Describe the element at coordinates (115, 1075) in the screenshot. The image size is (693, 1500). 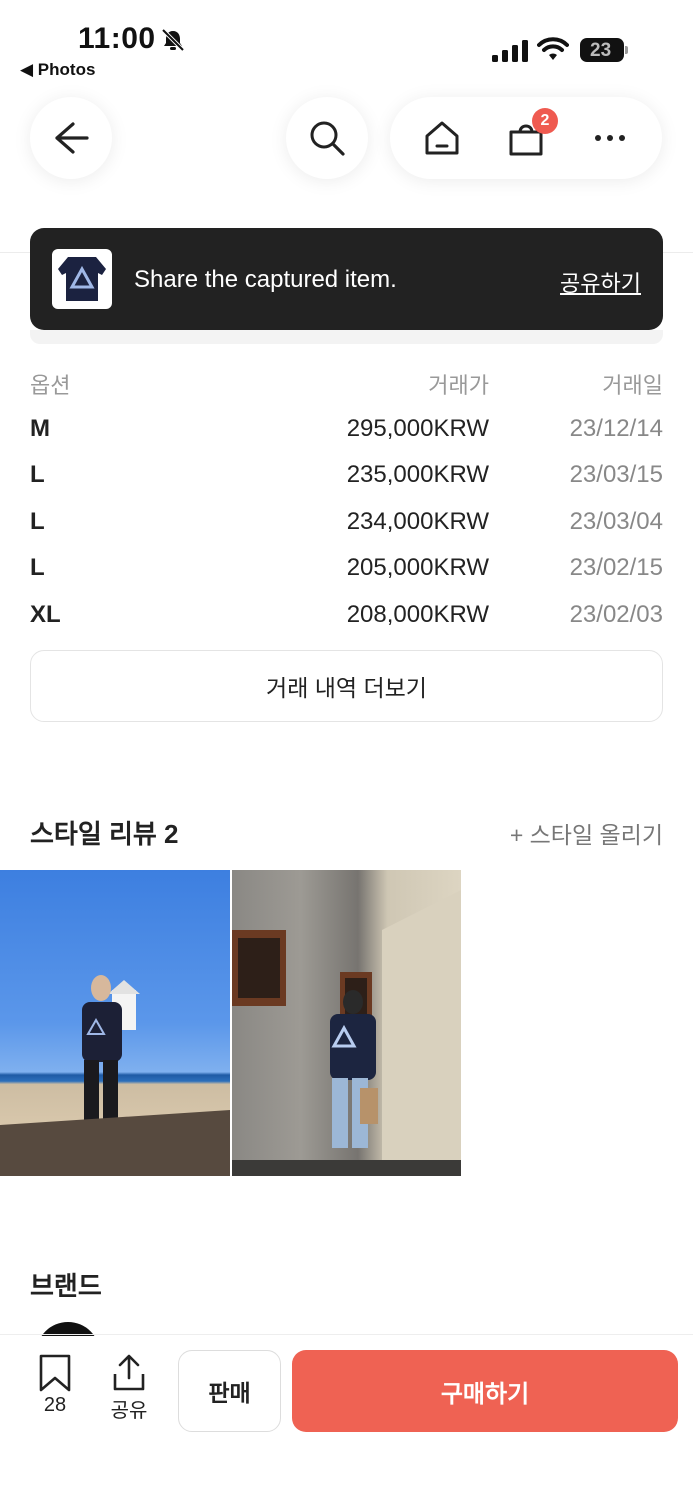
I see `beach-photo-illustration` at that location.